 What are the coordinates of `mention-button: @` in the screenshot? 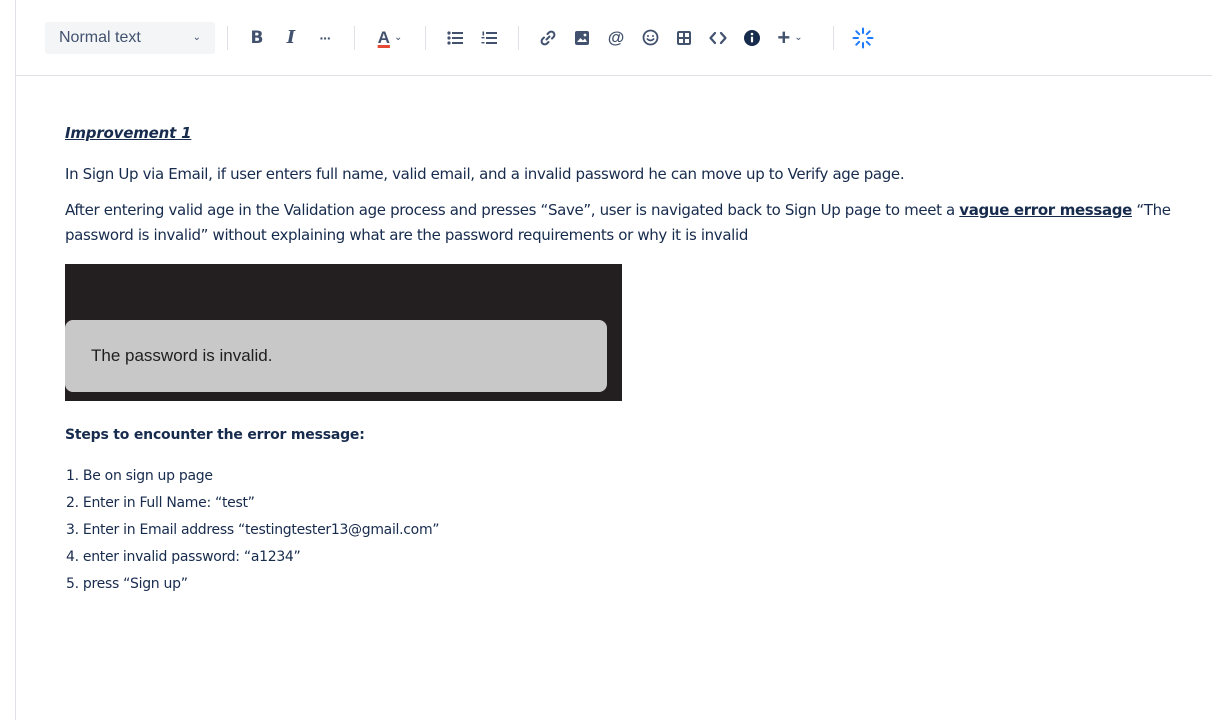 It's located at (616, 38).